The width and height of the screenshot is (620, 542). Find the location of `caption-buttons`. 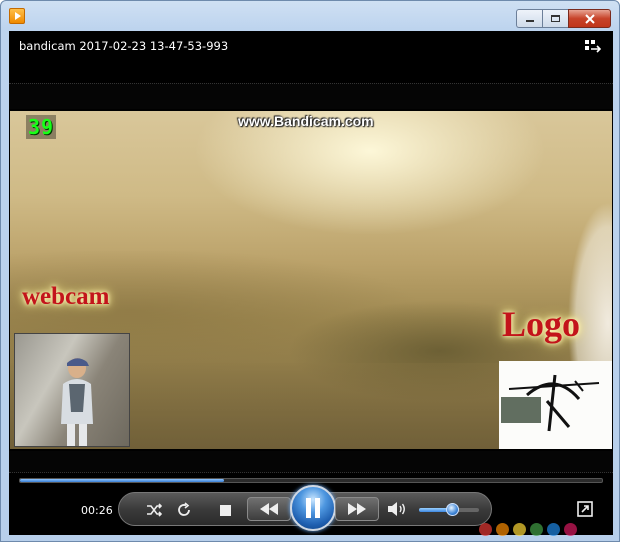

caption-buttons is located at coordinates (563, 18).